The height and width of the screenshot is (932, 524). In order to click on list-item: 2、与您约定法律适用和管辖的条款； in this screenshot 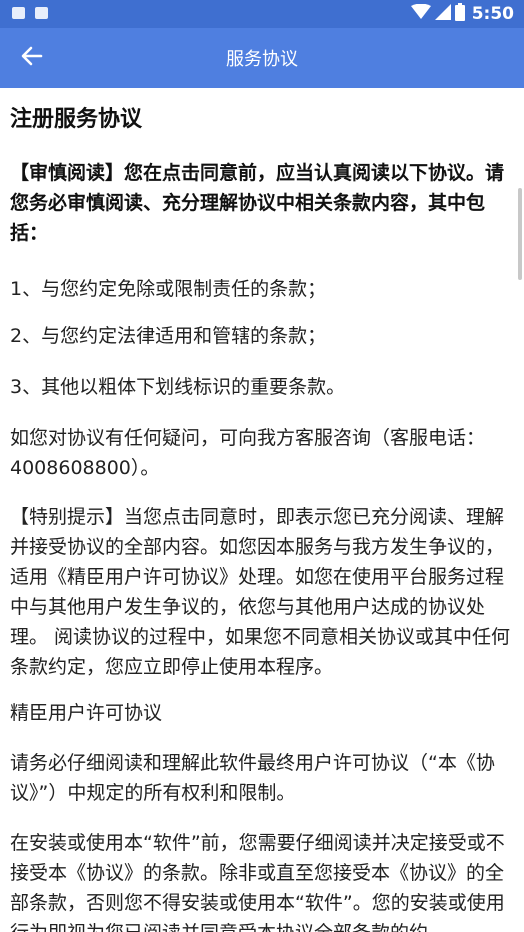, I will do `click(168, 336)`.